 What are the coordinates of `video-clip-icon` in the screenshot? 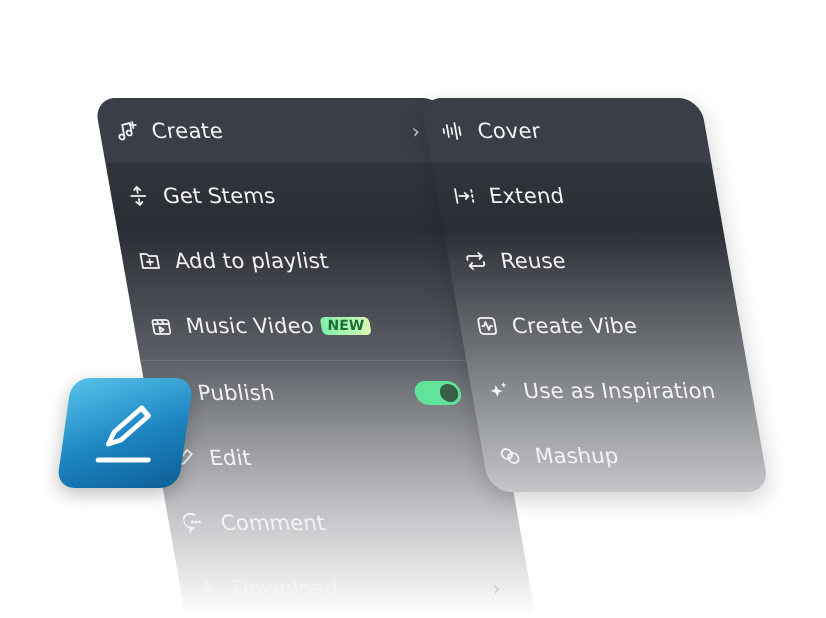 It's located at (161, 326).